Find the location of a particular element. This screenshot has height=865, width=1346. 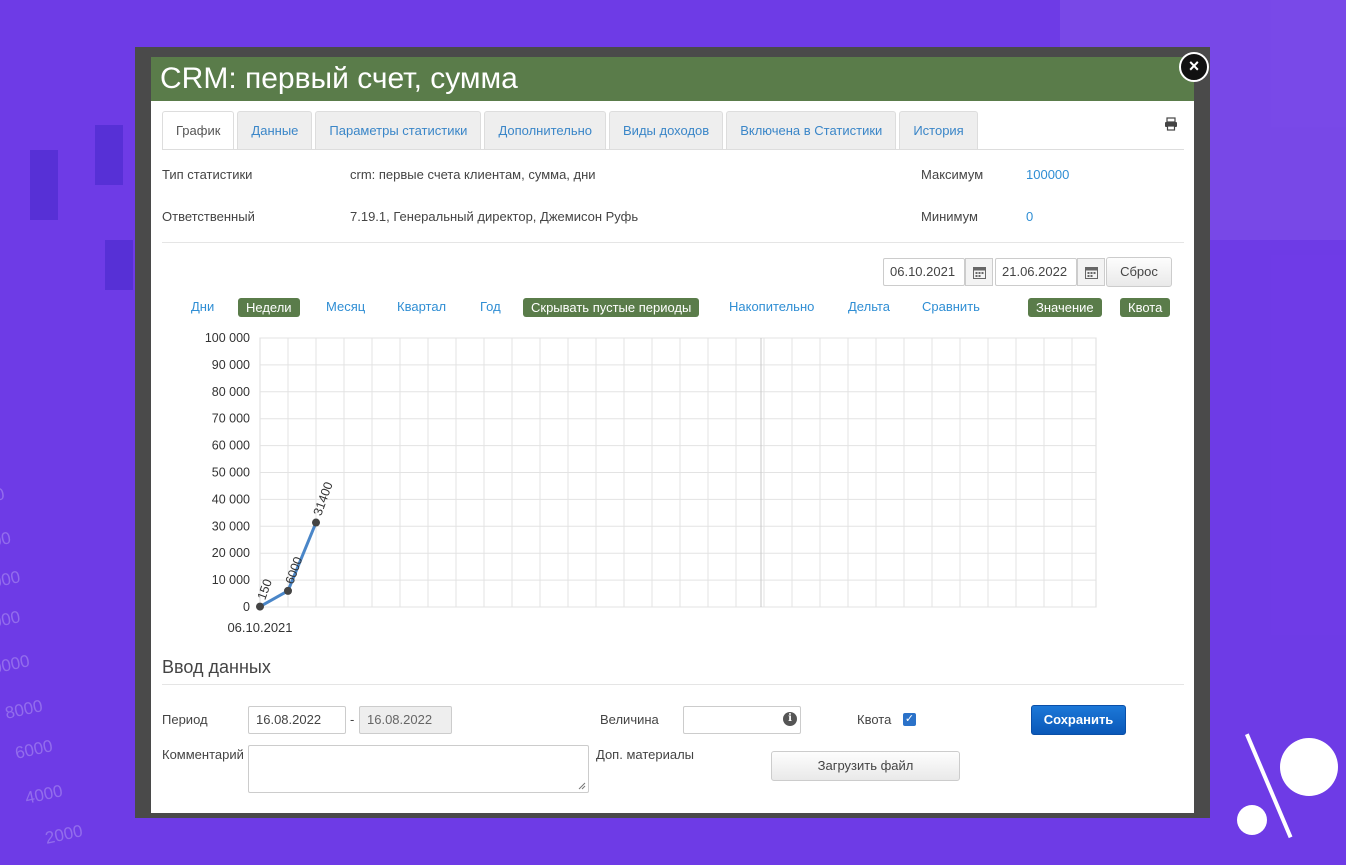

tab-income-types: Виды доходов is located at coordinates (666, 130).